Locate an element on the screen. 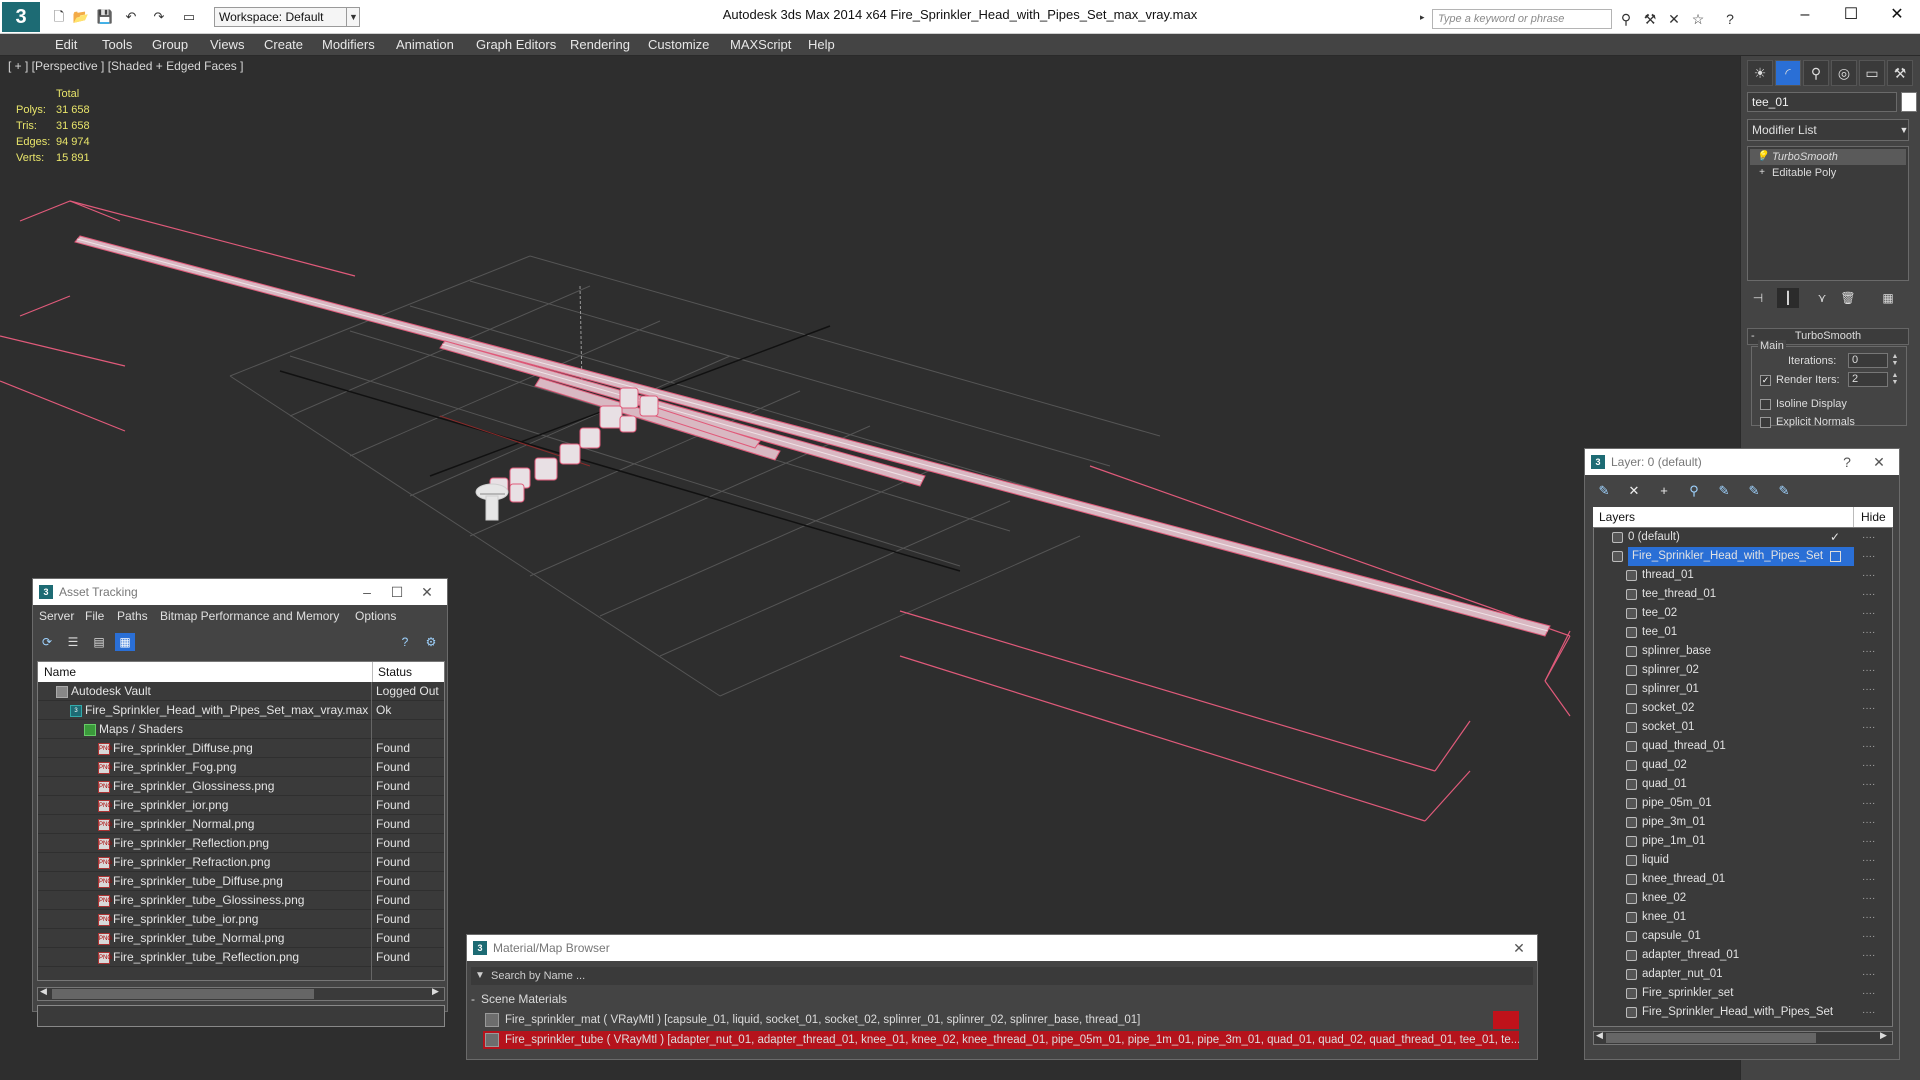 This screenshot has width=1920, height=1080. list-view-icon: ☰ is located at coordinates (73, 642).